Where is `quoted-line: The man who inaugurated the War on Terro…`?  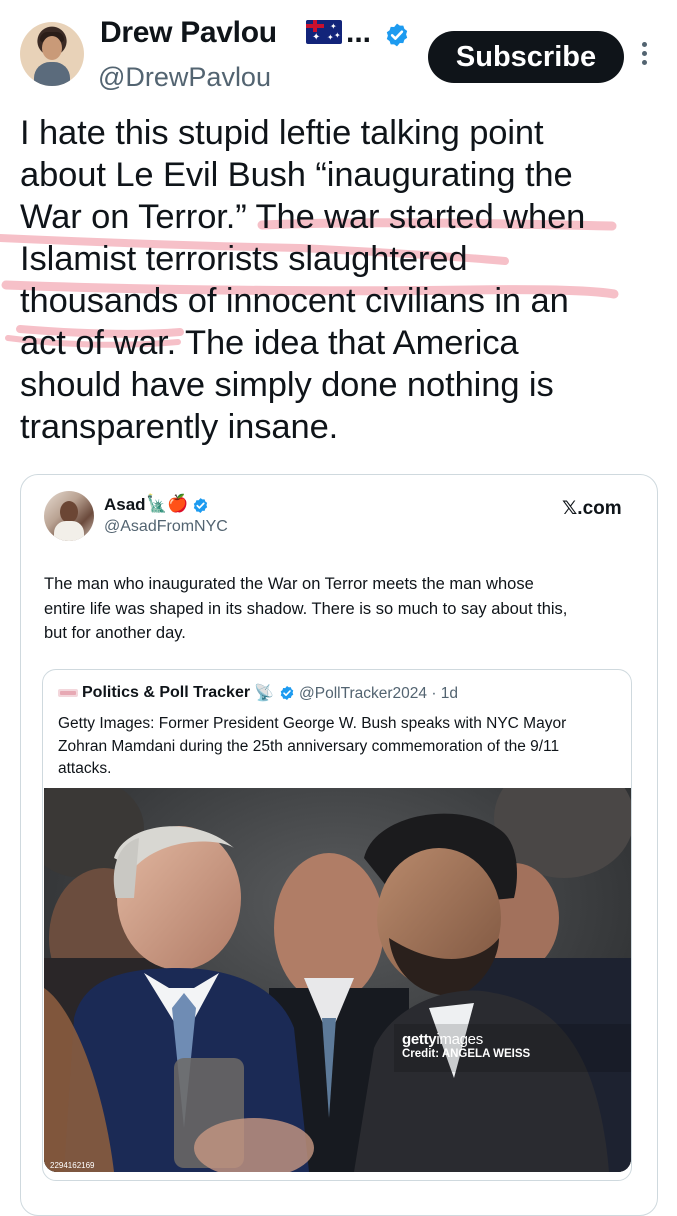
quoted-line: The man who inaugurated the War on Terro… is located at coordinates (289, 584).